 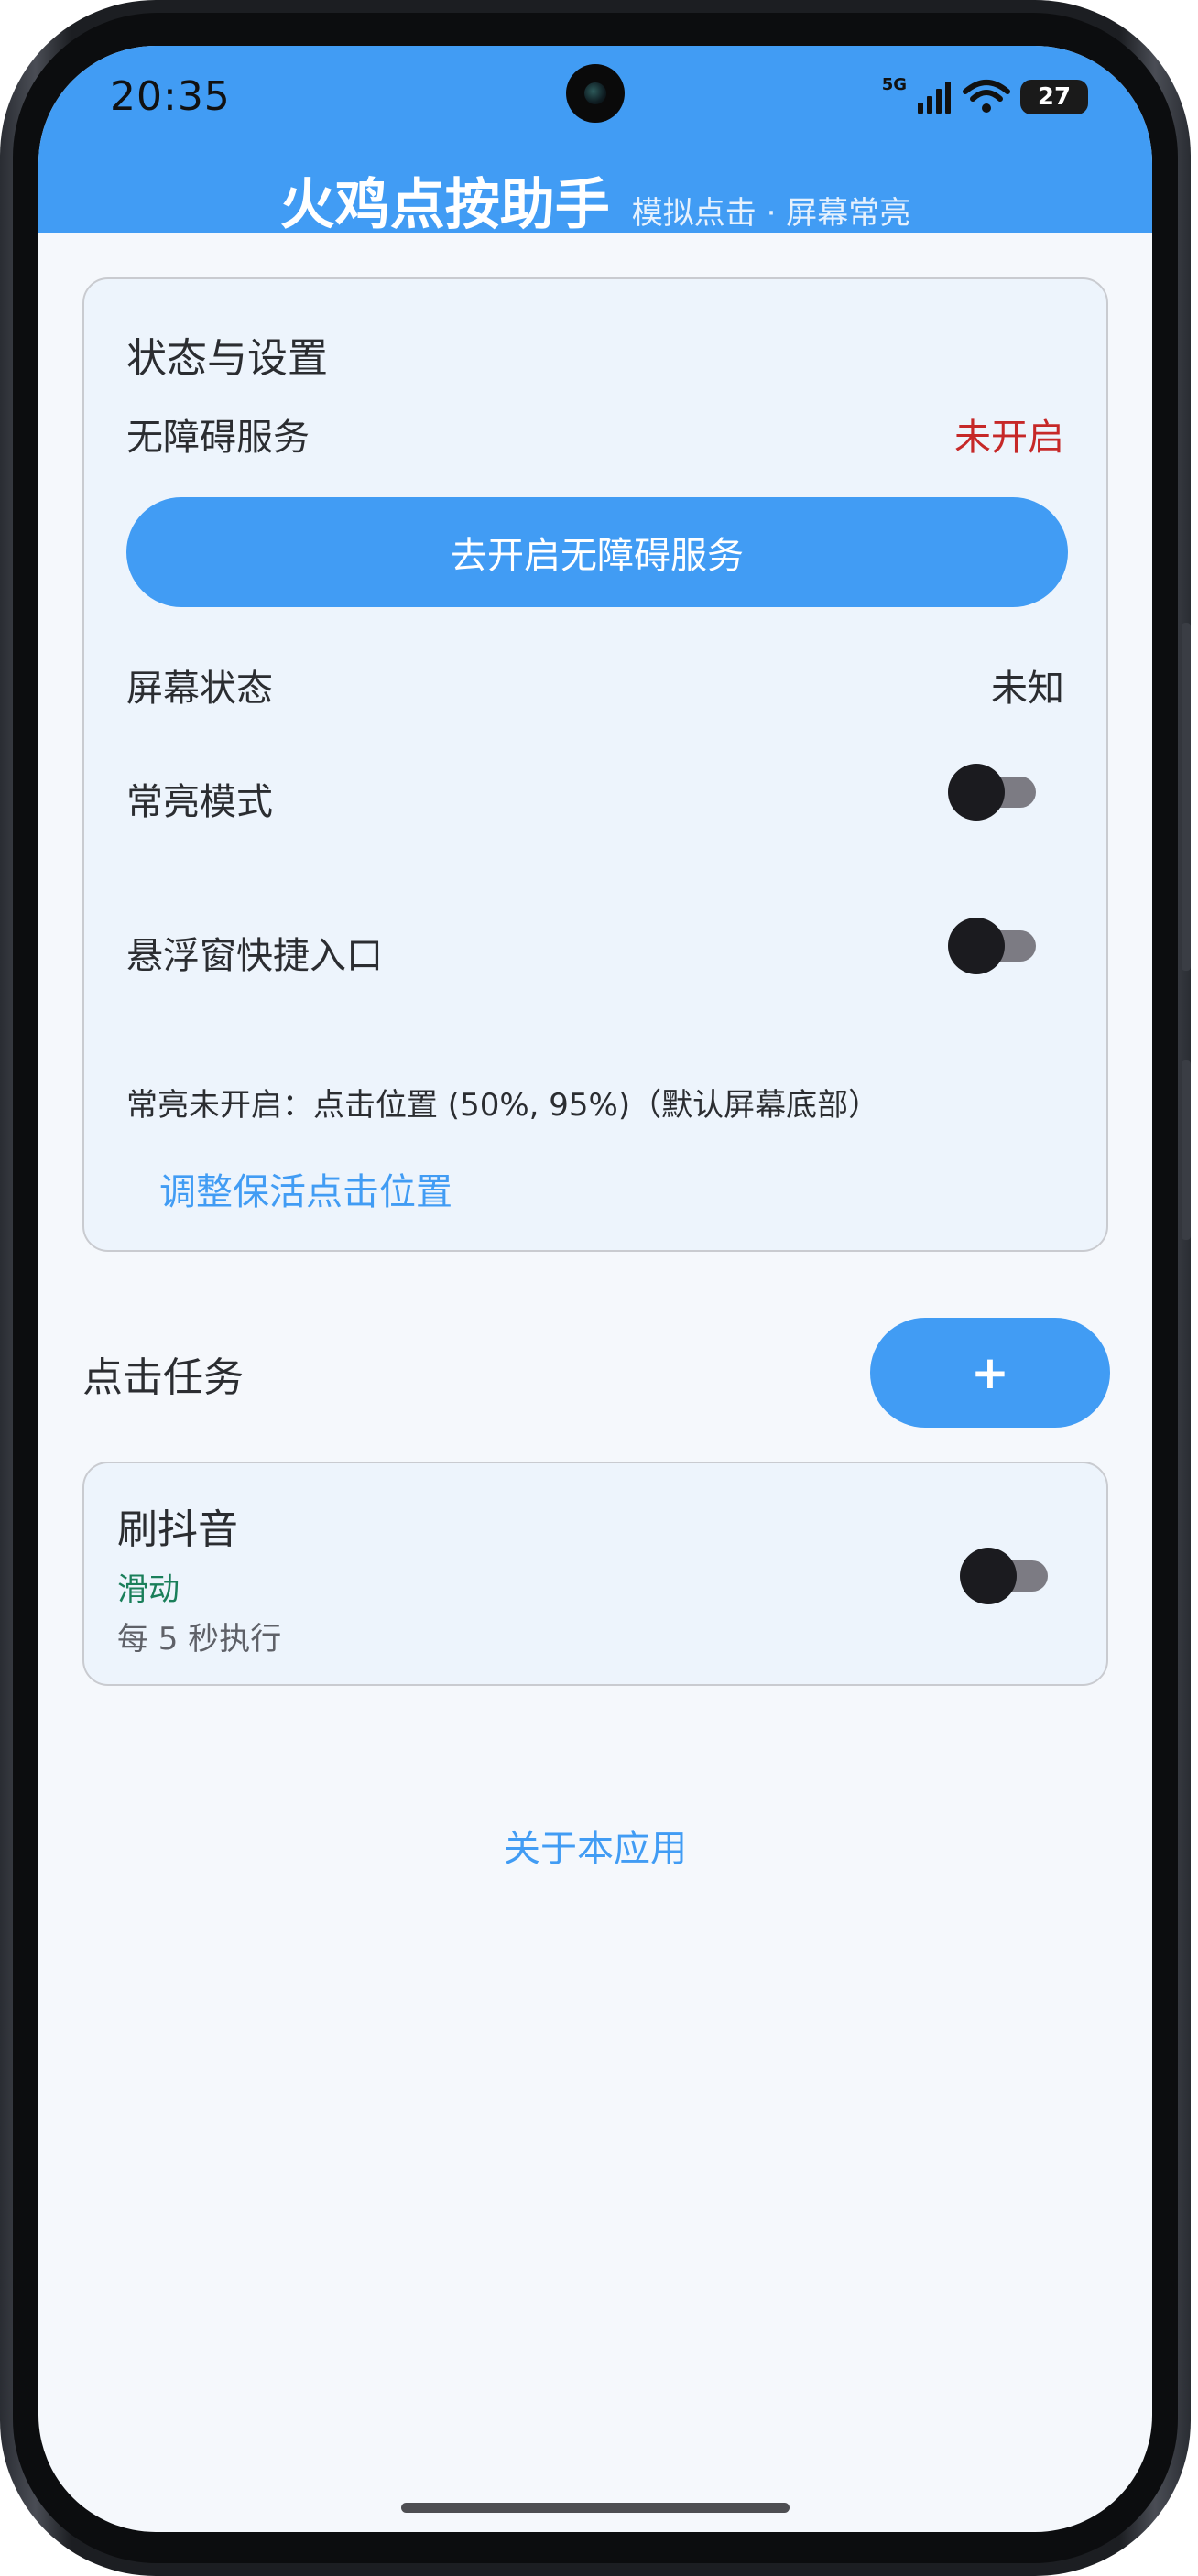 I want to click on signal-icon, so click(x=934, y=98).